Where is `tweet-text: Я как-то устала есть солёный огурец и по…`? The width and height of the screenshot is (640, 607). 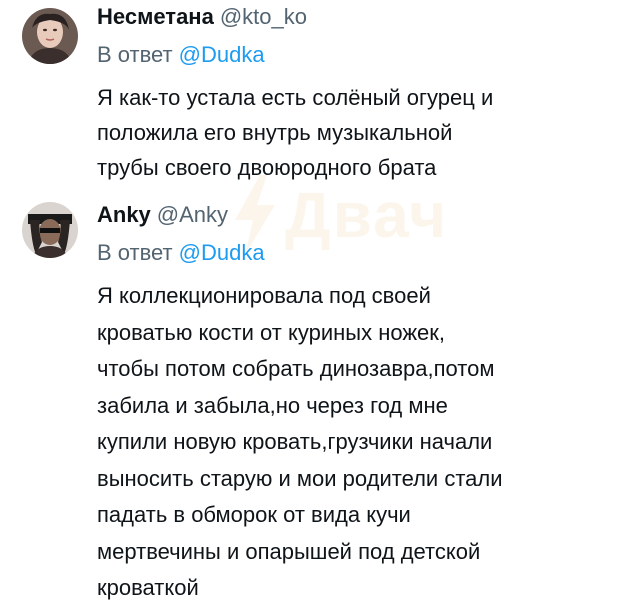
tweet-text: Я как-то устала есть солёный огурец и по… is located at coordinates (295, 132).